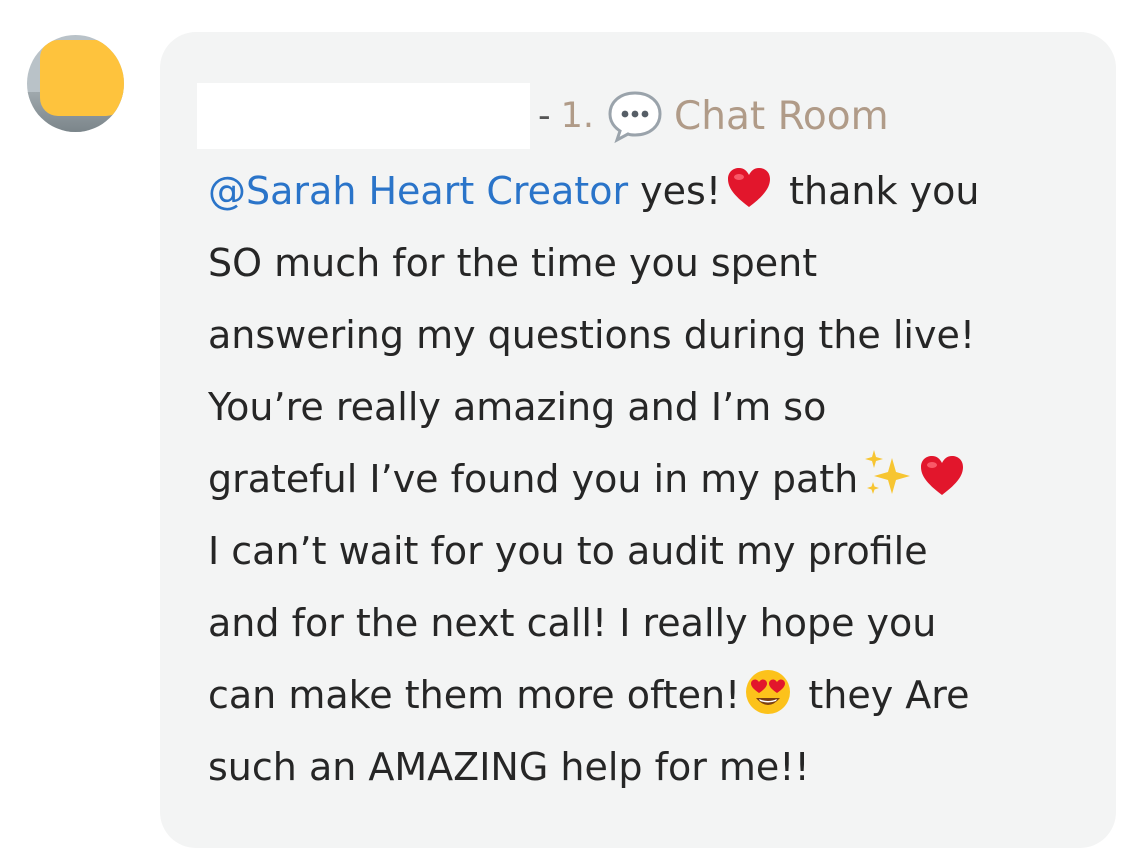 The image size is (1141, 867). What do you see at coordinates (513, 263) in the screenshot?
I see `message-line-2: SO much for the time you spent` at bounding box center [513, 263].